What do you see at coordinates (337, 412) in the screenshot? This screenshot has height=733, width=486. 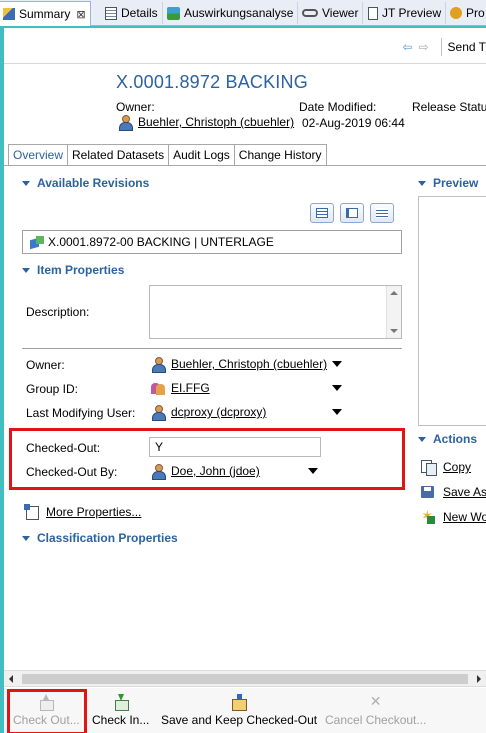 I see `last-modifying-user-dropdown-icon` at bounding box center [337, 412].